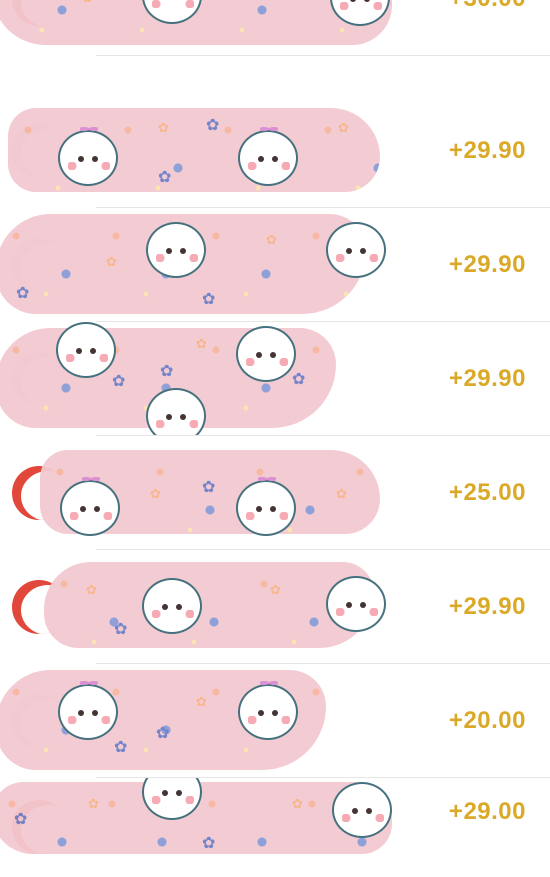 This screenshot has height=877, width=550. I want to click on divider, so click(323, 55).